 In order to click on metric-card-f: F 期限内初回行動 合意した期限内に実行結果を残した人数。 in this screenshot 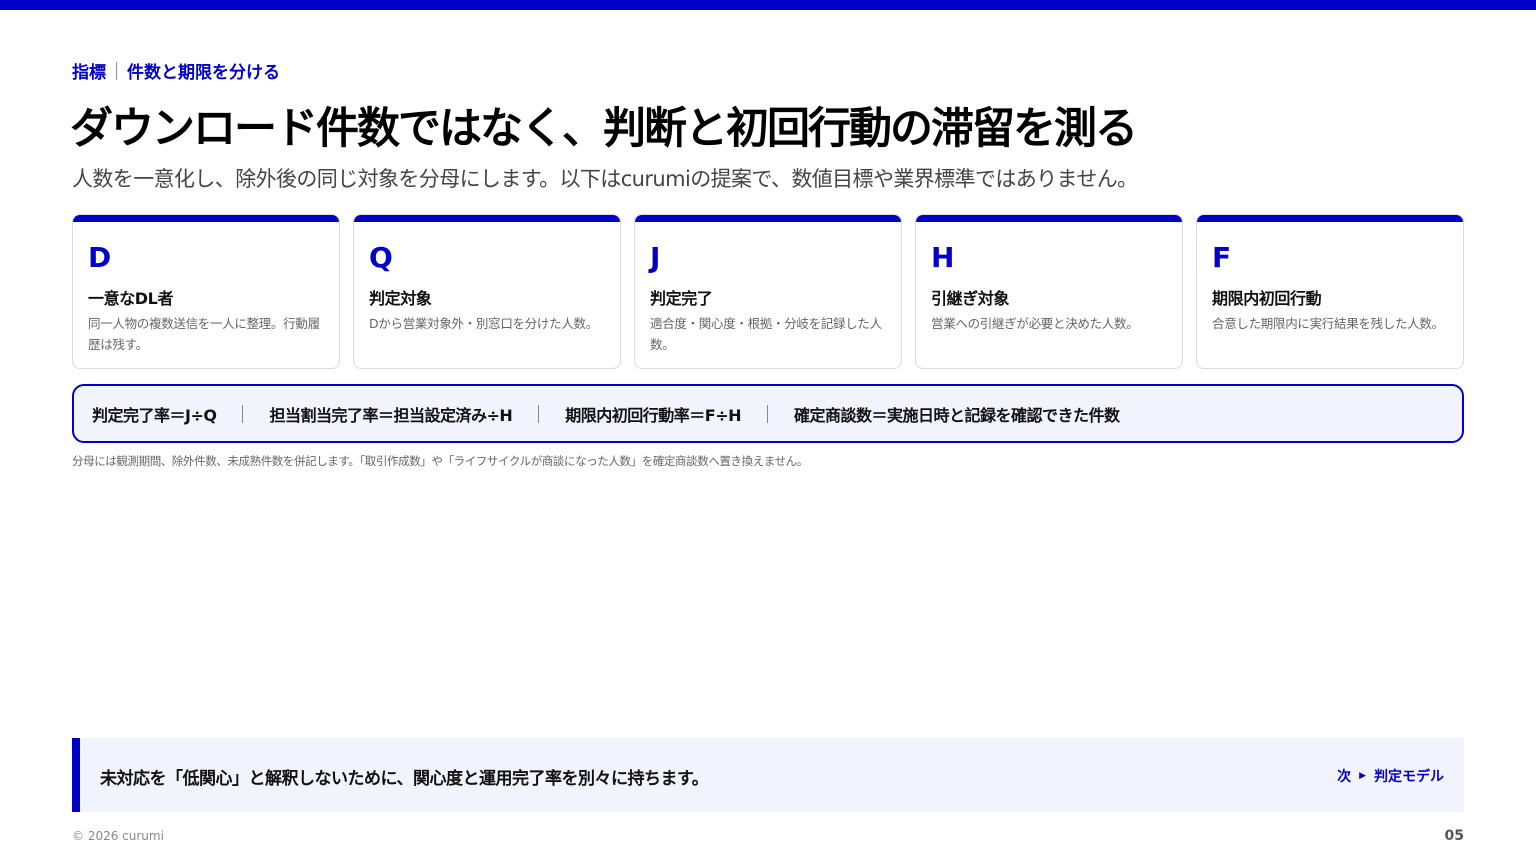, I will do `click(1330, 291)`.